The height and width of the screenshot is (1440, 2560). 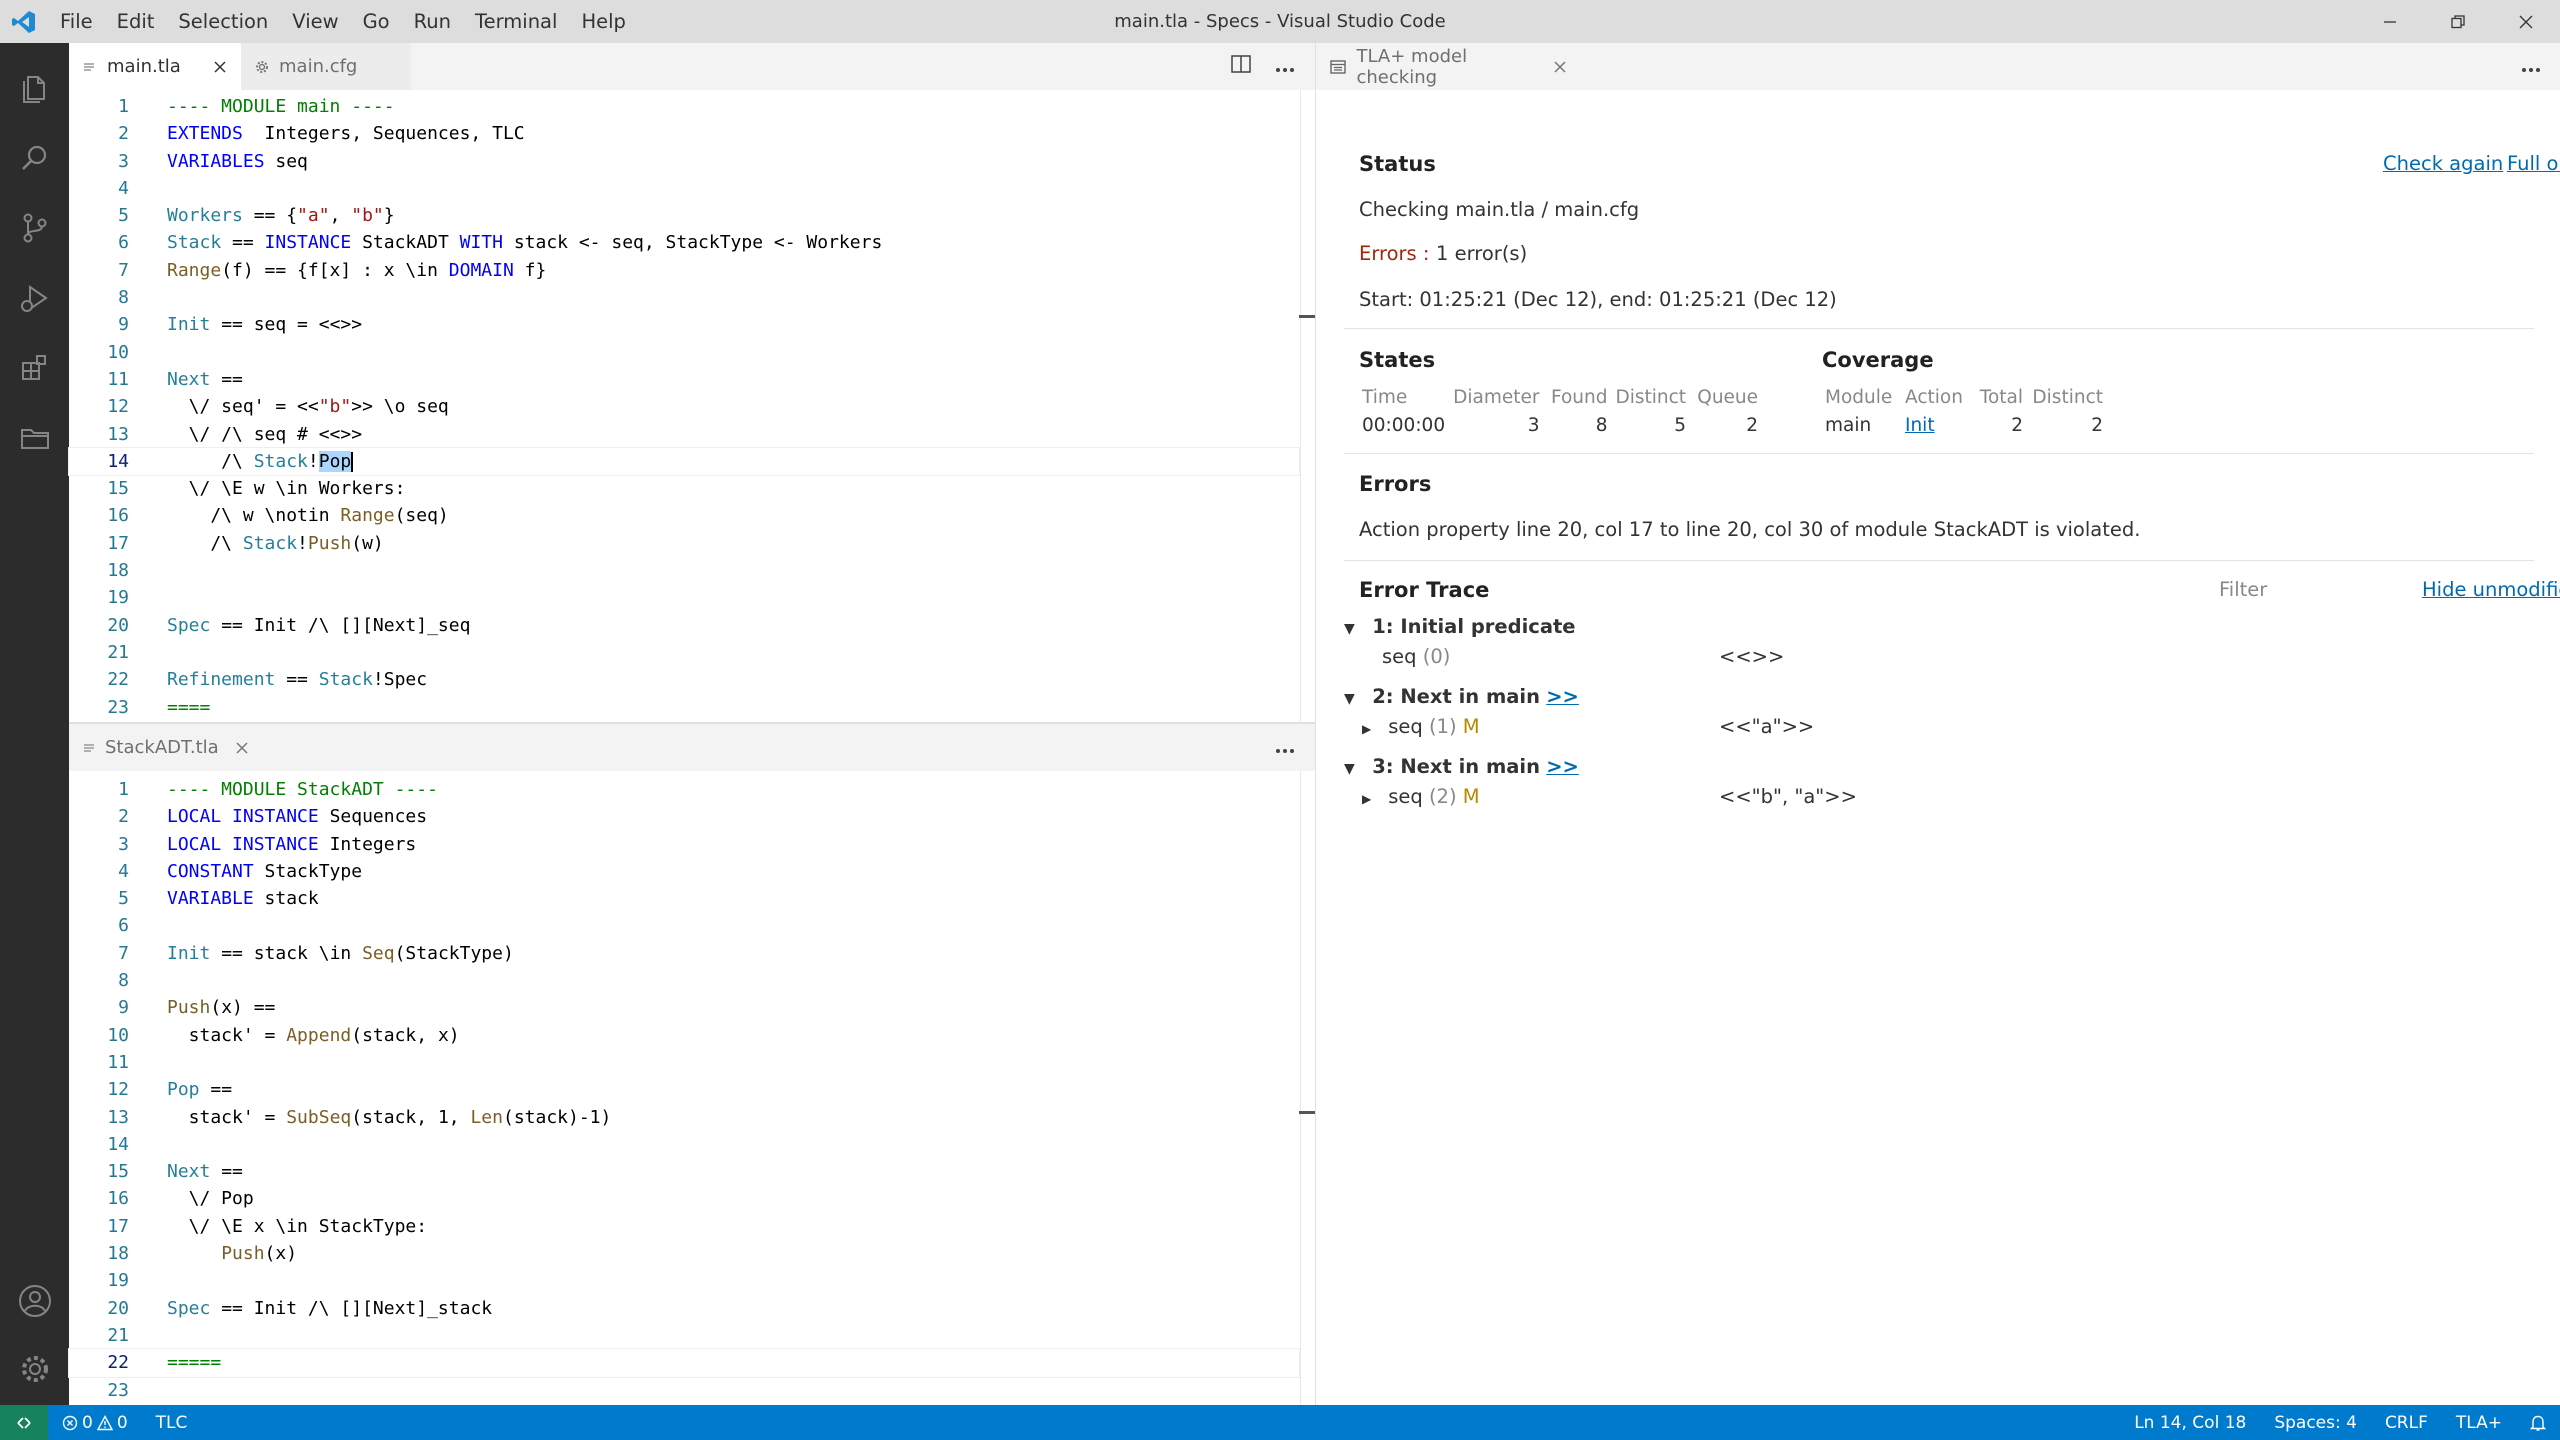 I want to click on code-line: 14, so click(x=684, y=1144).